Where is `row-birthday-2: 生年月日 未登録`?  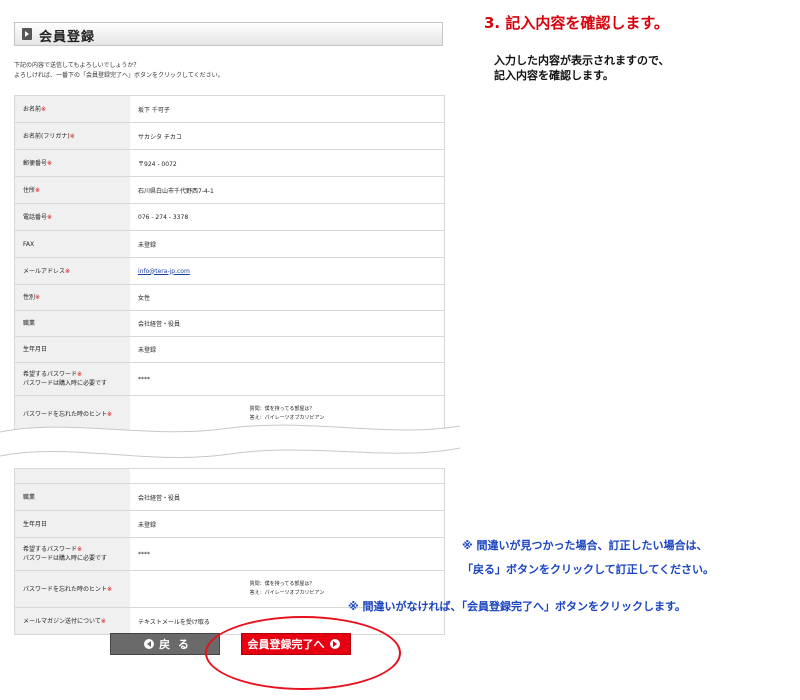
row-birthday-2: 生年月日 未登録 is located at coordinates (229, 524).